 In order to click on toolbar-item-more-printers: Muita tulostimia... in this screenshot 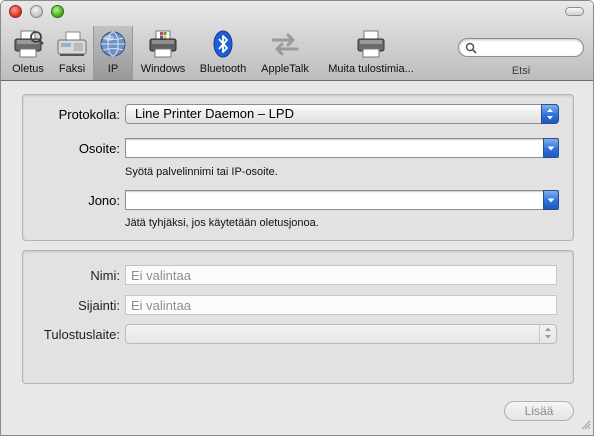, I will do `click(371, 52)`.